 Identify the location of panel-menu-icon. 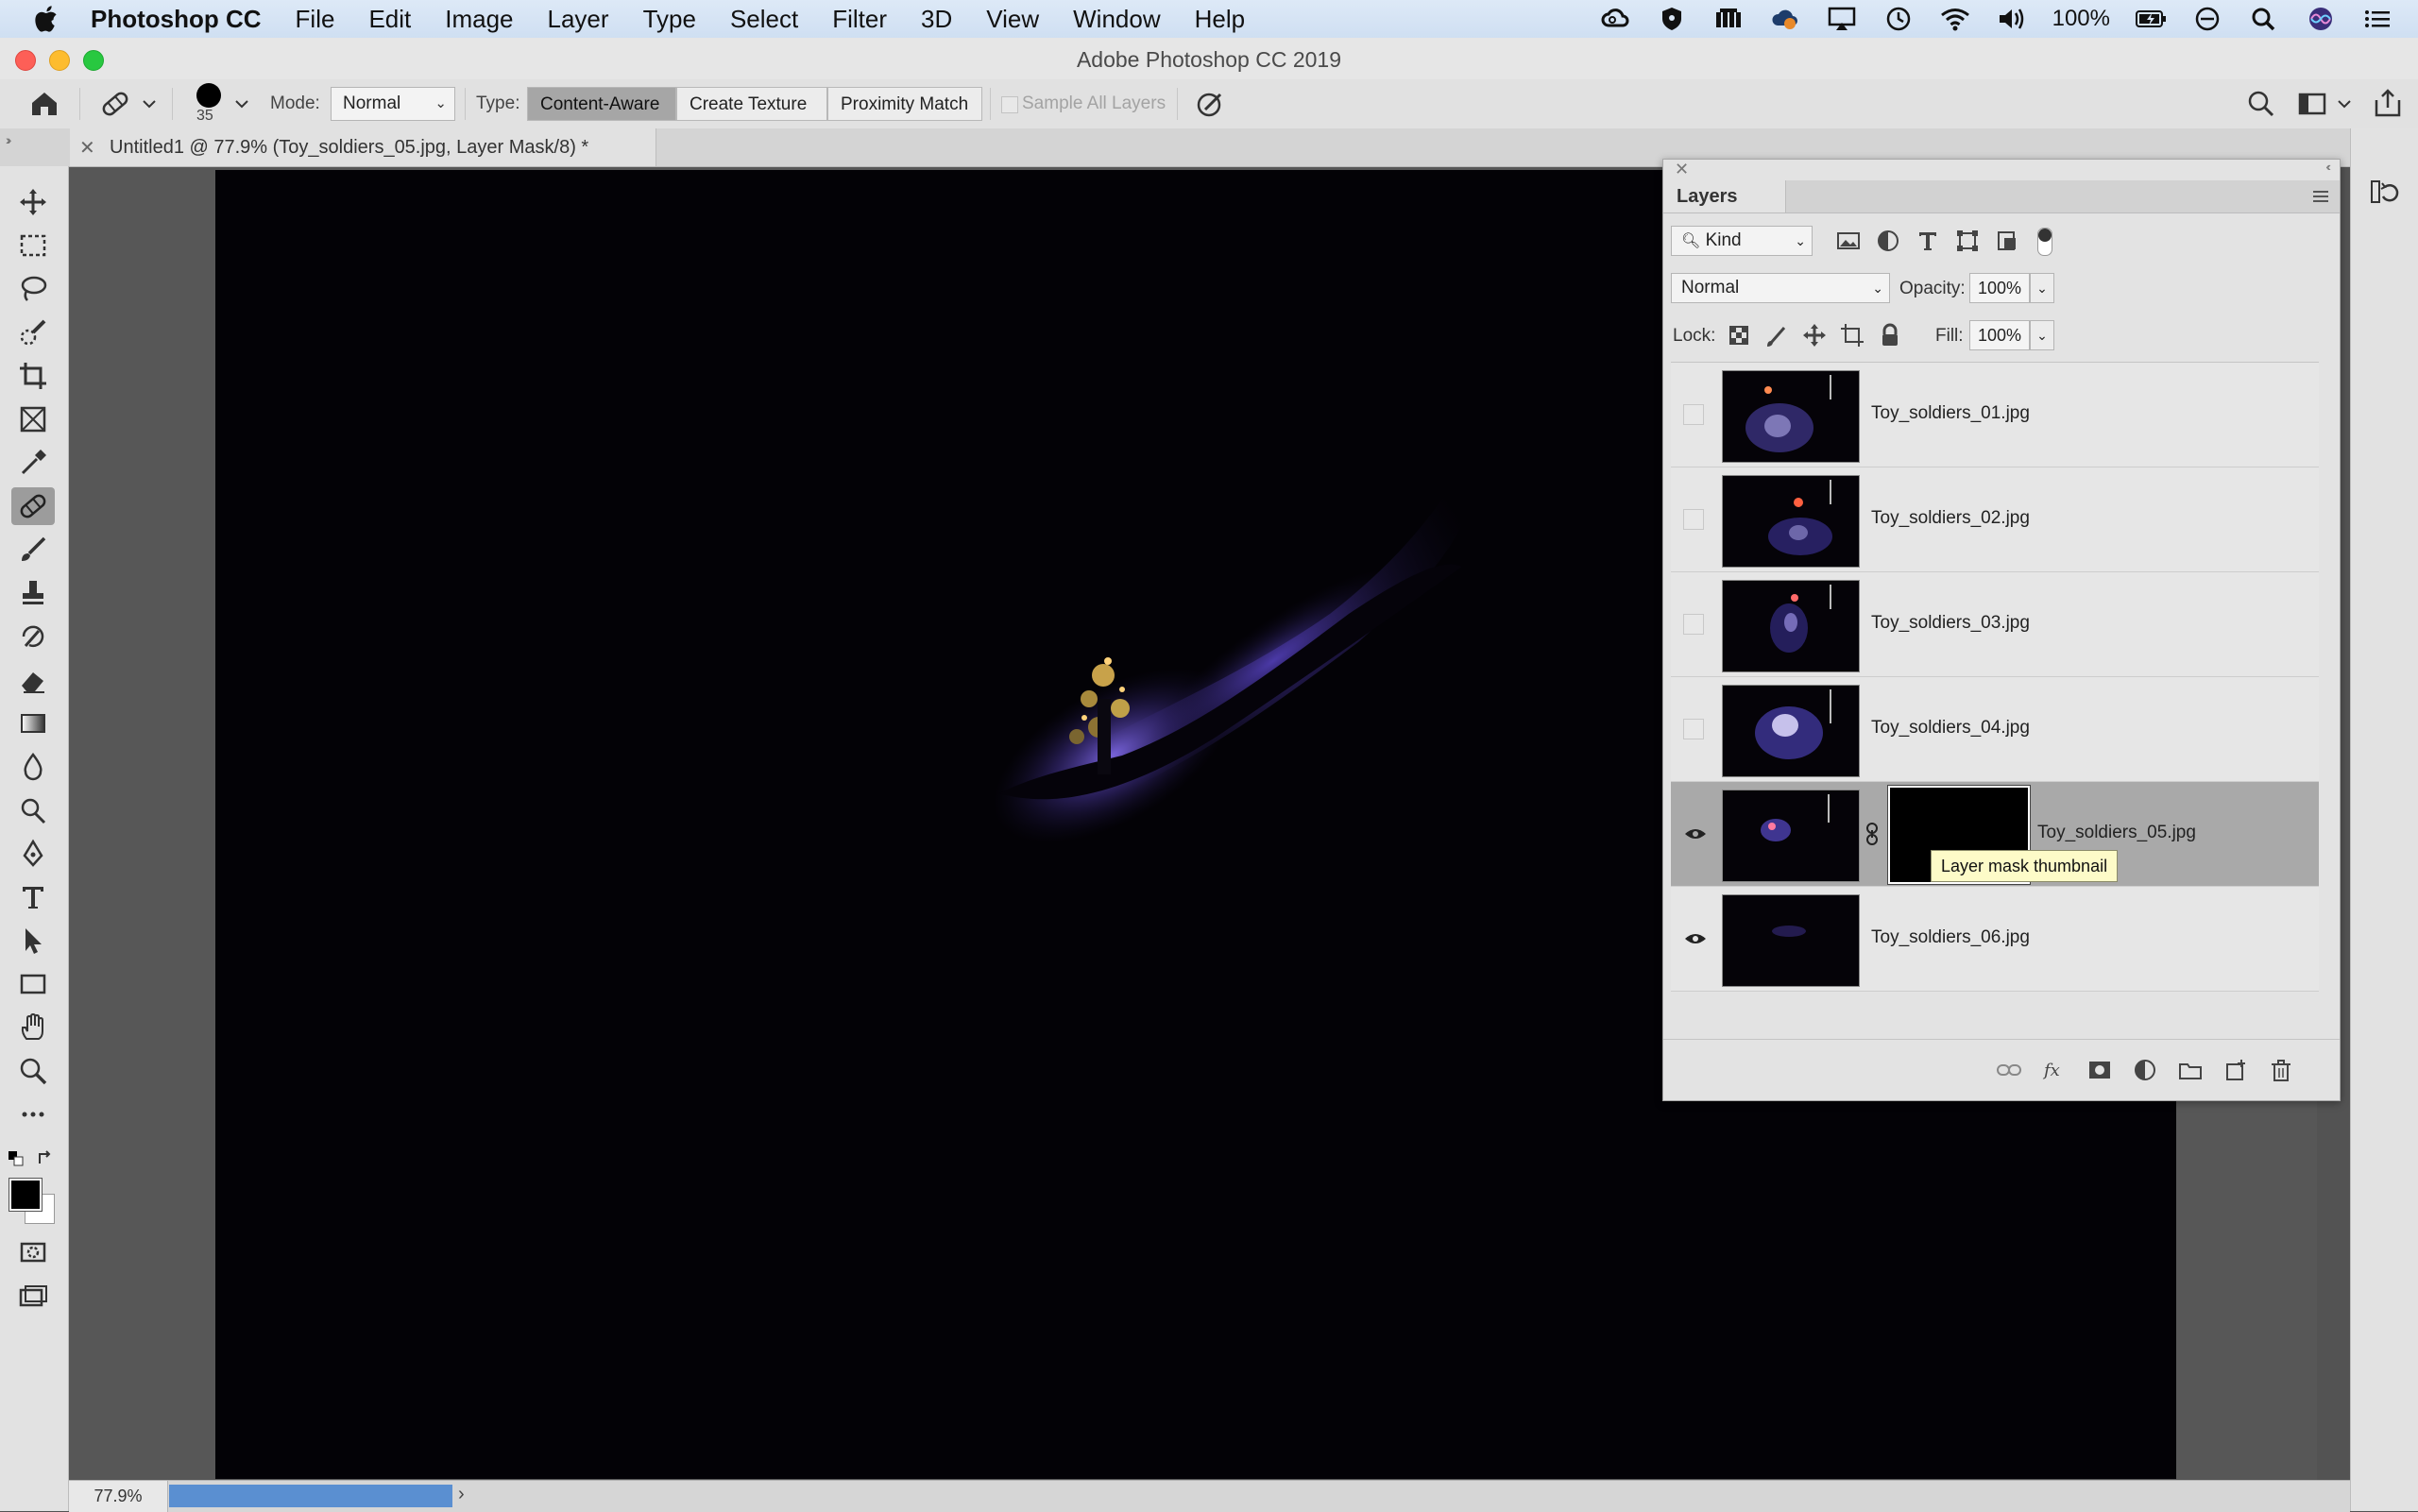
(2321, 197).